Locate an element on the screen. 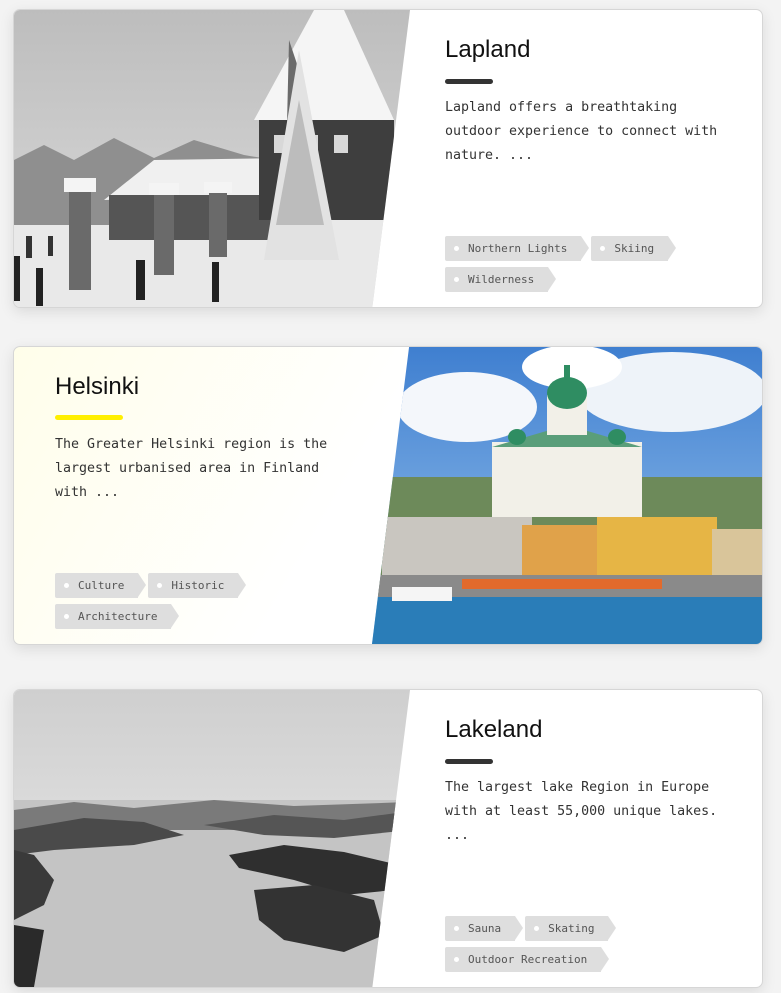 The width and height of the screenshot is (781, 993). tag-skiing: Skiing is located at coordinates (633, 248).